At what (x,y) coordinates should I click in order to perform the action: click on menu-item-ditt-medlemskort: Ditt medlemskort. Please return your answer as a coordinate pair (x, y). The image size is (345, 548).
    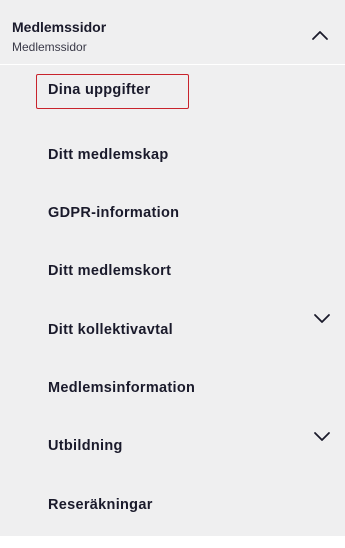
    Looking at the image, I should click on (172, 271).